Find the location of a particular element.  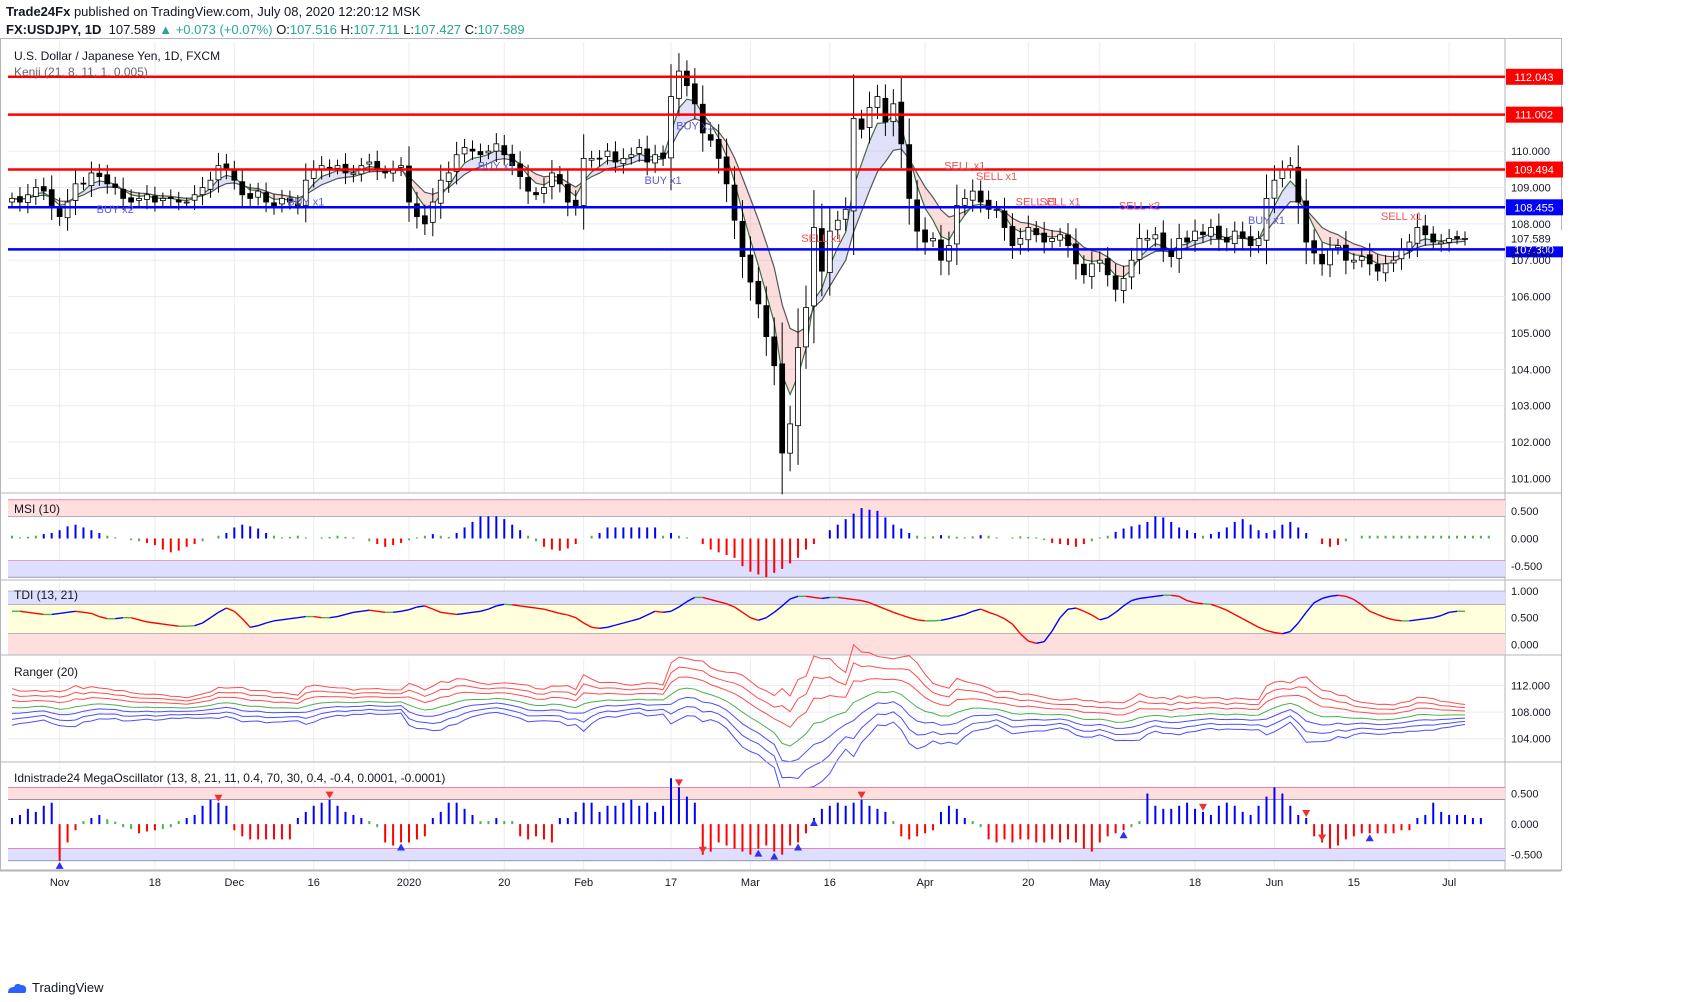

price-tick-label: 105.000 is located at coordinates (1531, 334).